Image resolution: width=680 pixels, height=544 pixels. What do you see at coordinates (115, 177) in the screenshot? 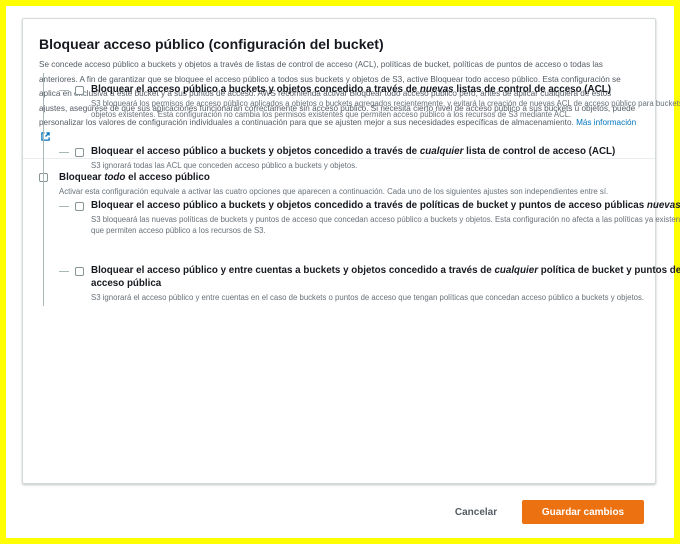
I see `block-all-label-emphasis: todo` at bounding box center [115, 177].